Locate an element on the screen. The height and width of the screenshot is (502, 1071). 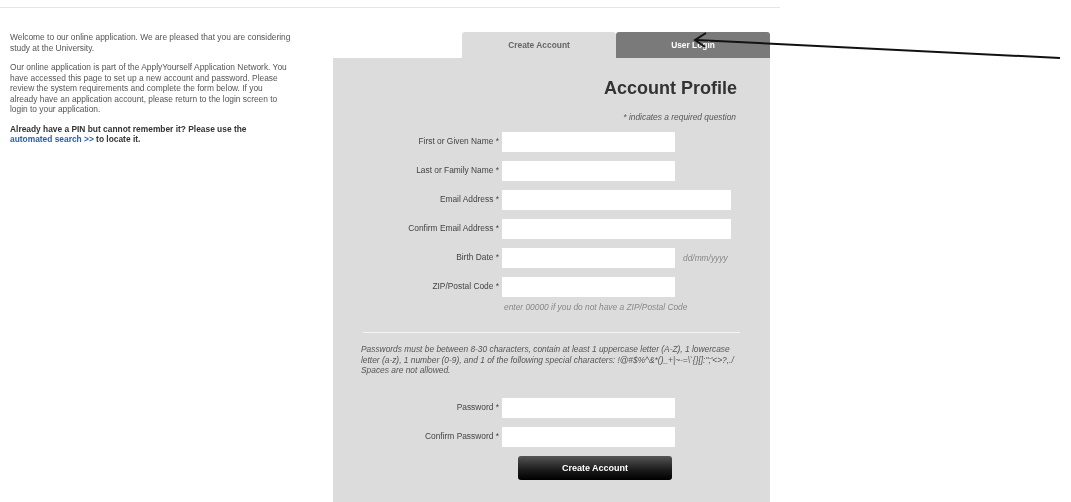
intro-paragraph: Our online application is part of the ApplyYourself Application Network. You have accessed this page to set up a new account and password. Please review the system requirements and complete the form below. If you already have an application account, please return to the login screen to login to your application. is located at coordinates (149, 88).